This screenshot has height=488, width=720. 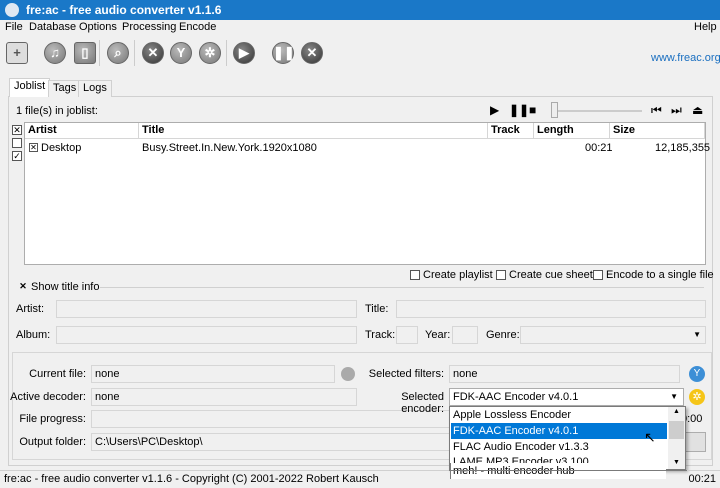 What do you see at coordinates (656, 110) in the screenshot?
I see `previous-track-icon: ⏮` at bounding box center [656, 110].